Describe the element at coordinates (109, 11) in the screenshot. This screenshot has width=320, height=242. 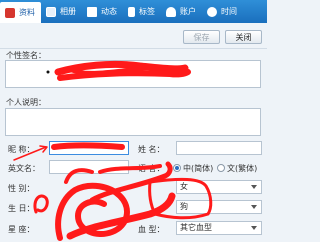
I see `tab-label: 动态` at that location.